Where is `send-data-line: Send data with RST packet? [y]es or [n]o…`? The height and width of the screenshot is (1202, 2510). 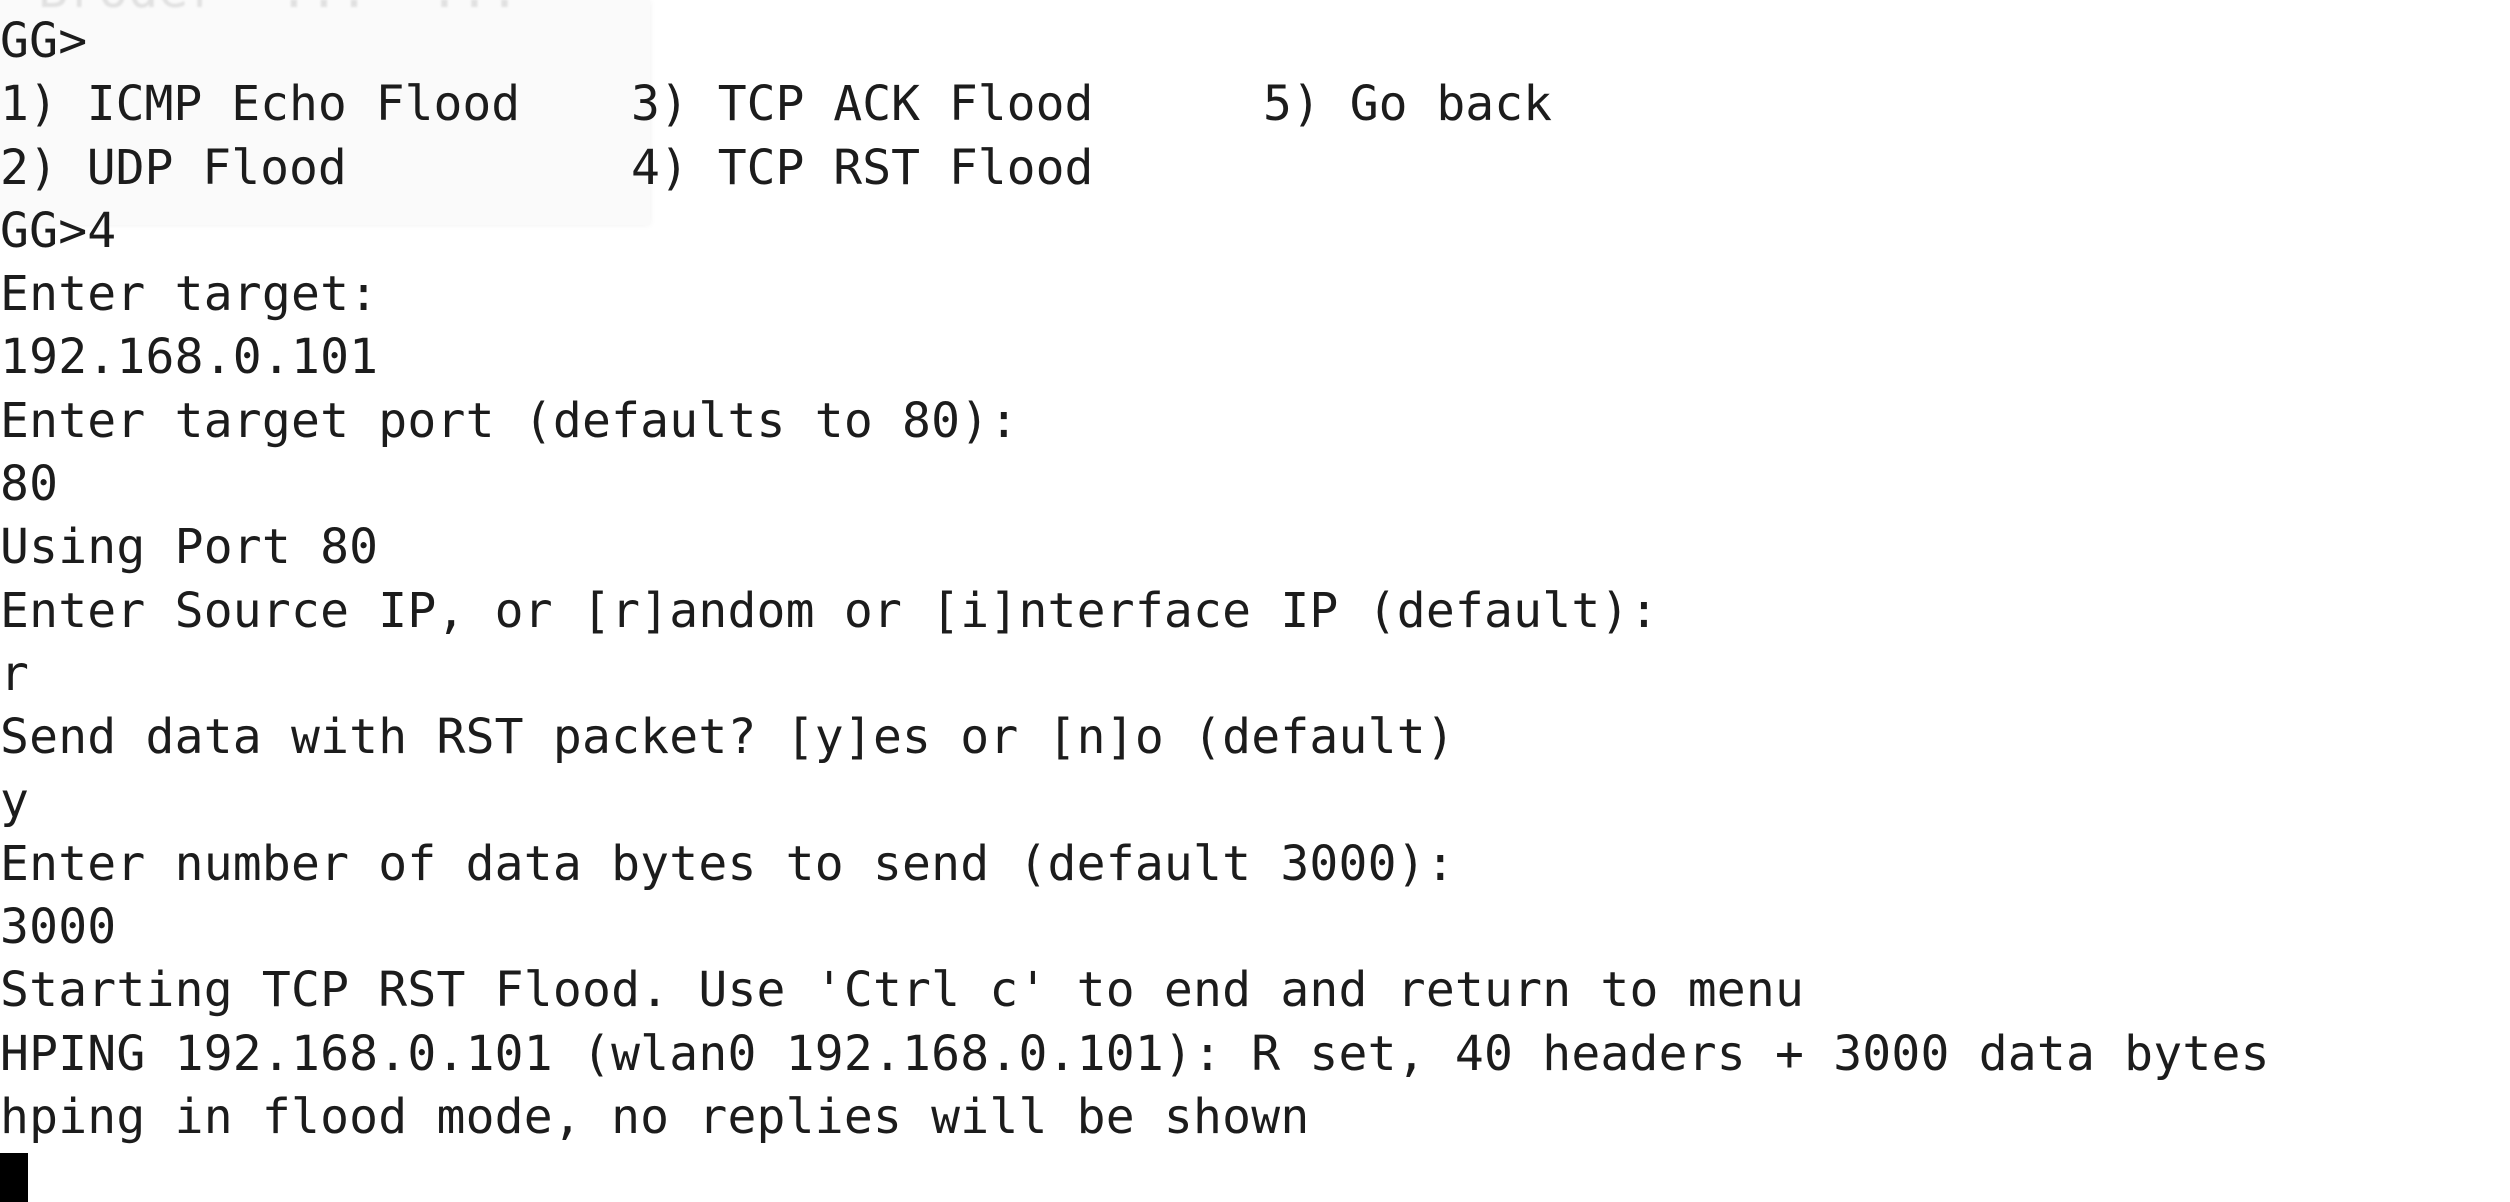
send-data-line: Send data with RST packet? [y]es or [n]o… is located at coordinates (727, 737).